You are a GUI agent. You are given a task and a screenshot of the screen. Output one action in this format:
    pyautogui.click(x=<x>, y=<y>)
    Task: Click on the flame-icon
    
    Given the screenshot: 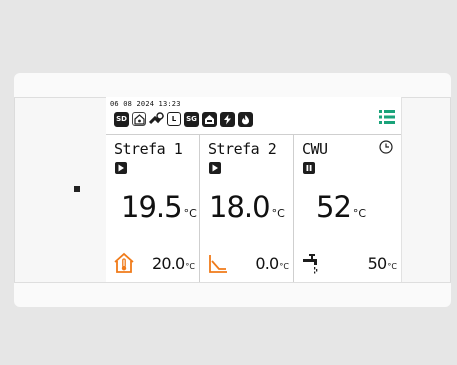 What is the action you would take?
    pyautogui.click(x=245, y=119)
    